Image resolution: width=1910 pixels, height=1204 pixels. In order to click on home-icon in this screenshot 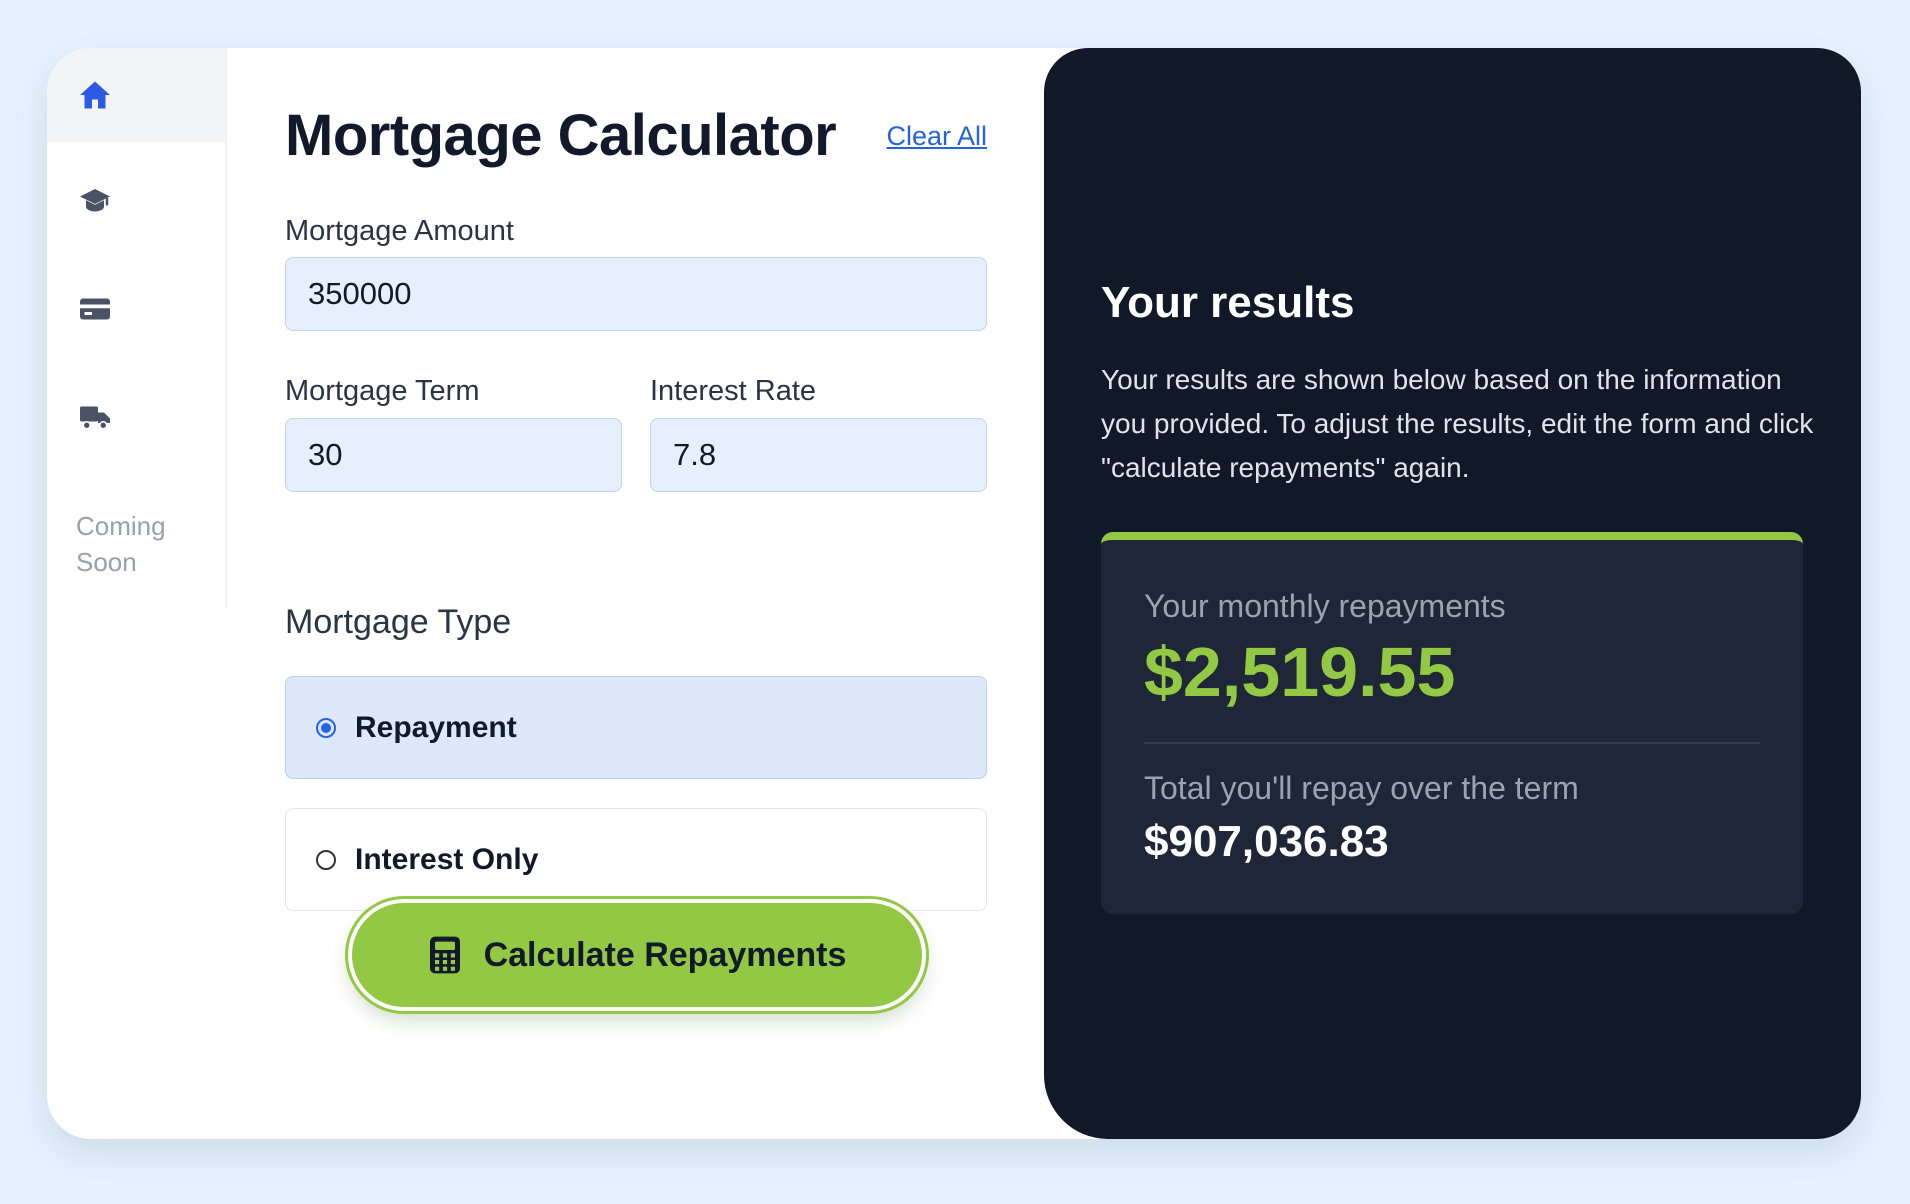, I will do `click(95, 95)`.